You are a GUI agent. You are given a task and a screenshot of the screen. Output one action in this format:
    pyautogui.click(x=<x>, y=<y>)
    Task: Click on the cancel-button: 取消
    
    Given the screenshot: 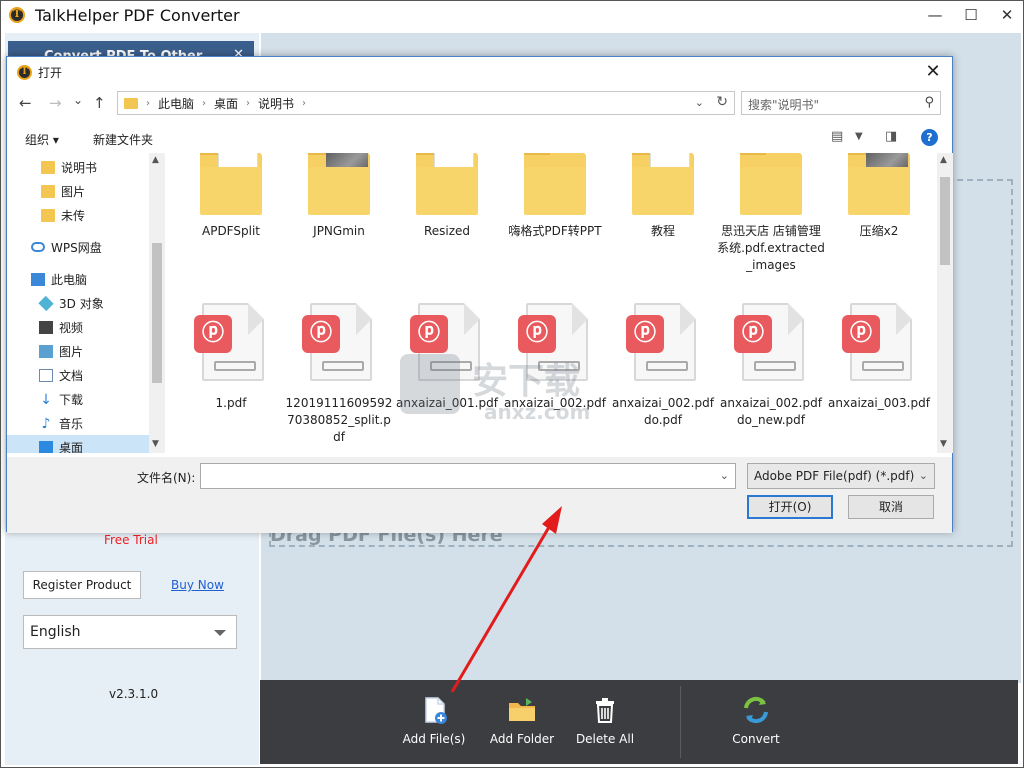 What is the action you would take?
    pyautogui.click(x=891, y=507)
    